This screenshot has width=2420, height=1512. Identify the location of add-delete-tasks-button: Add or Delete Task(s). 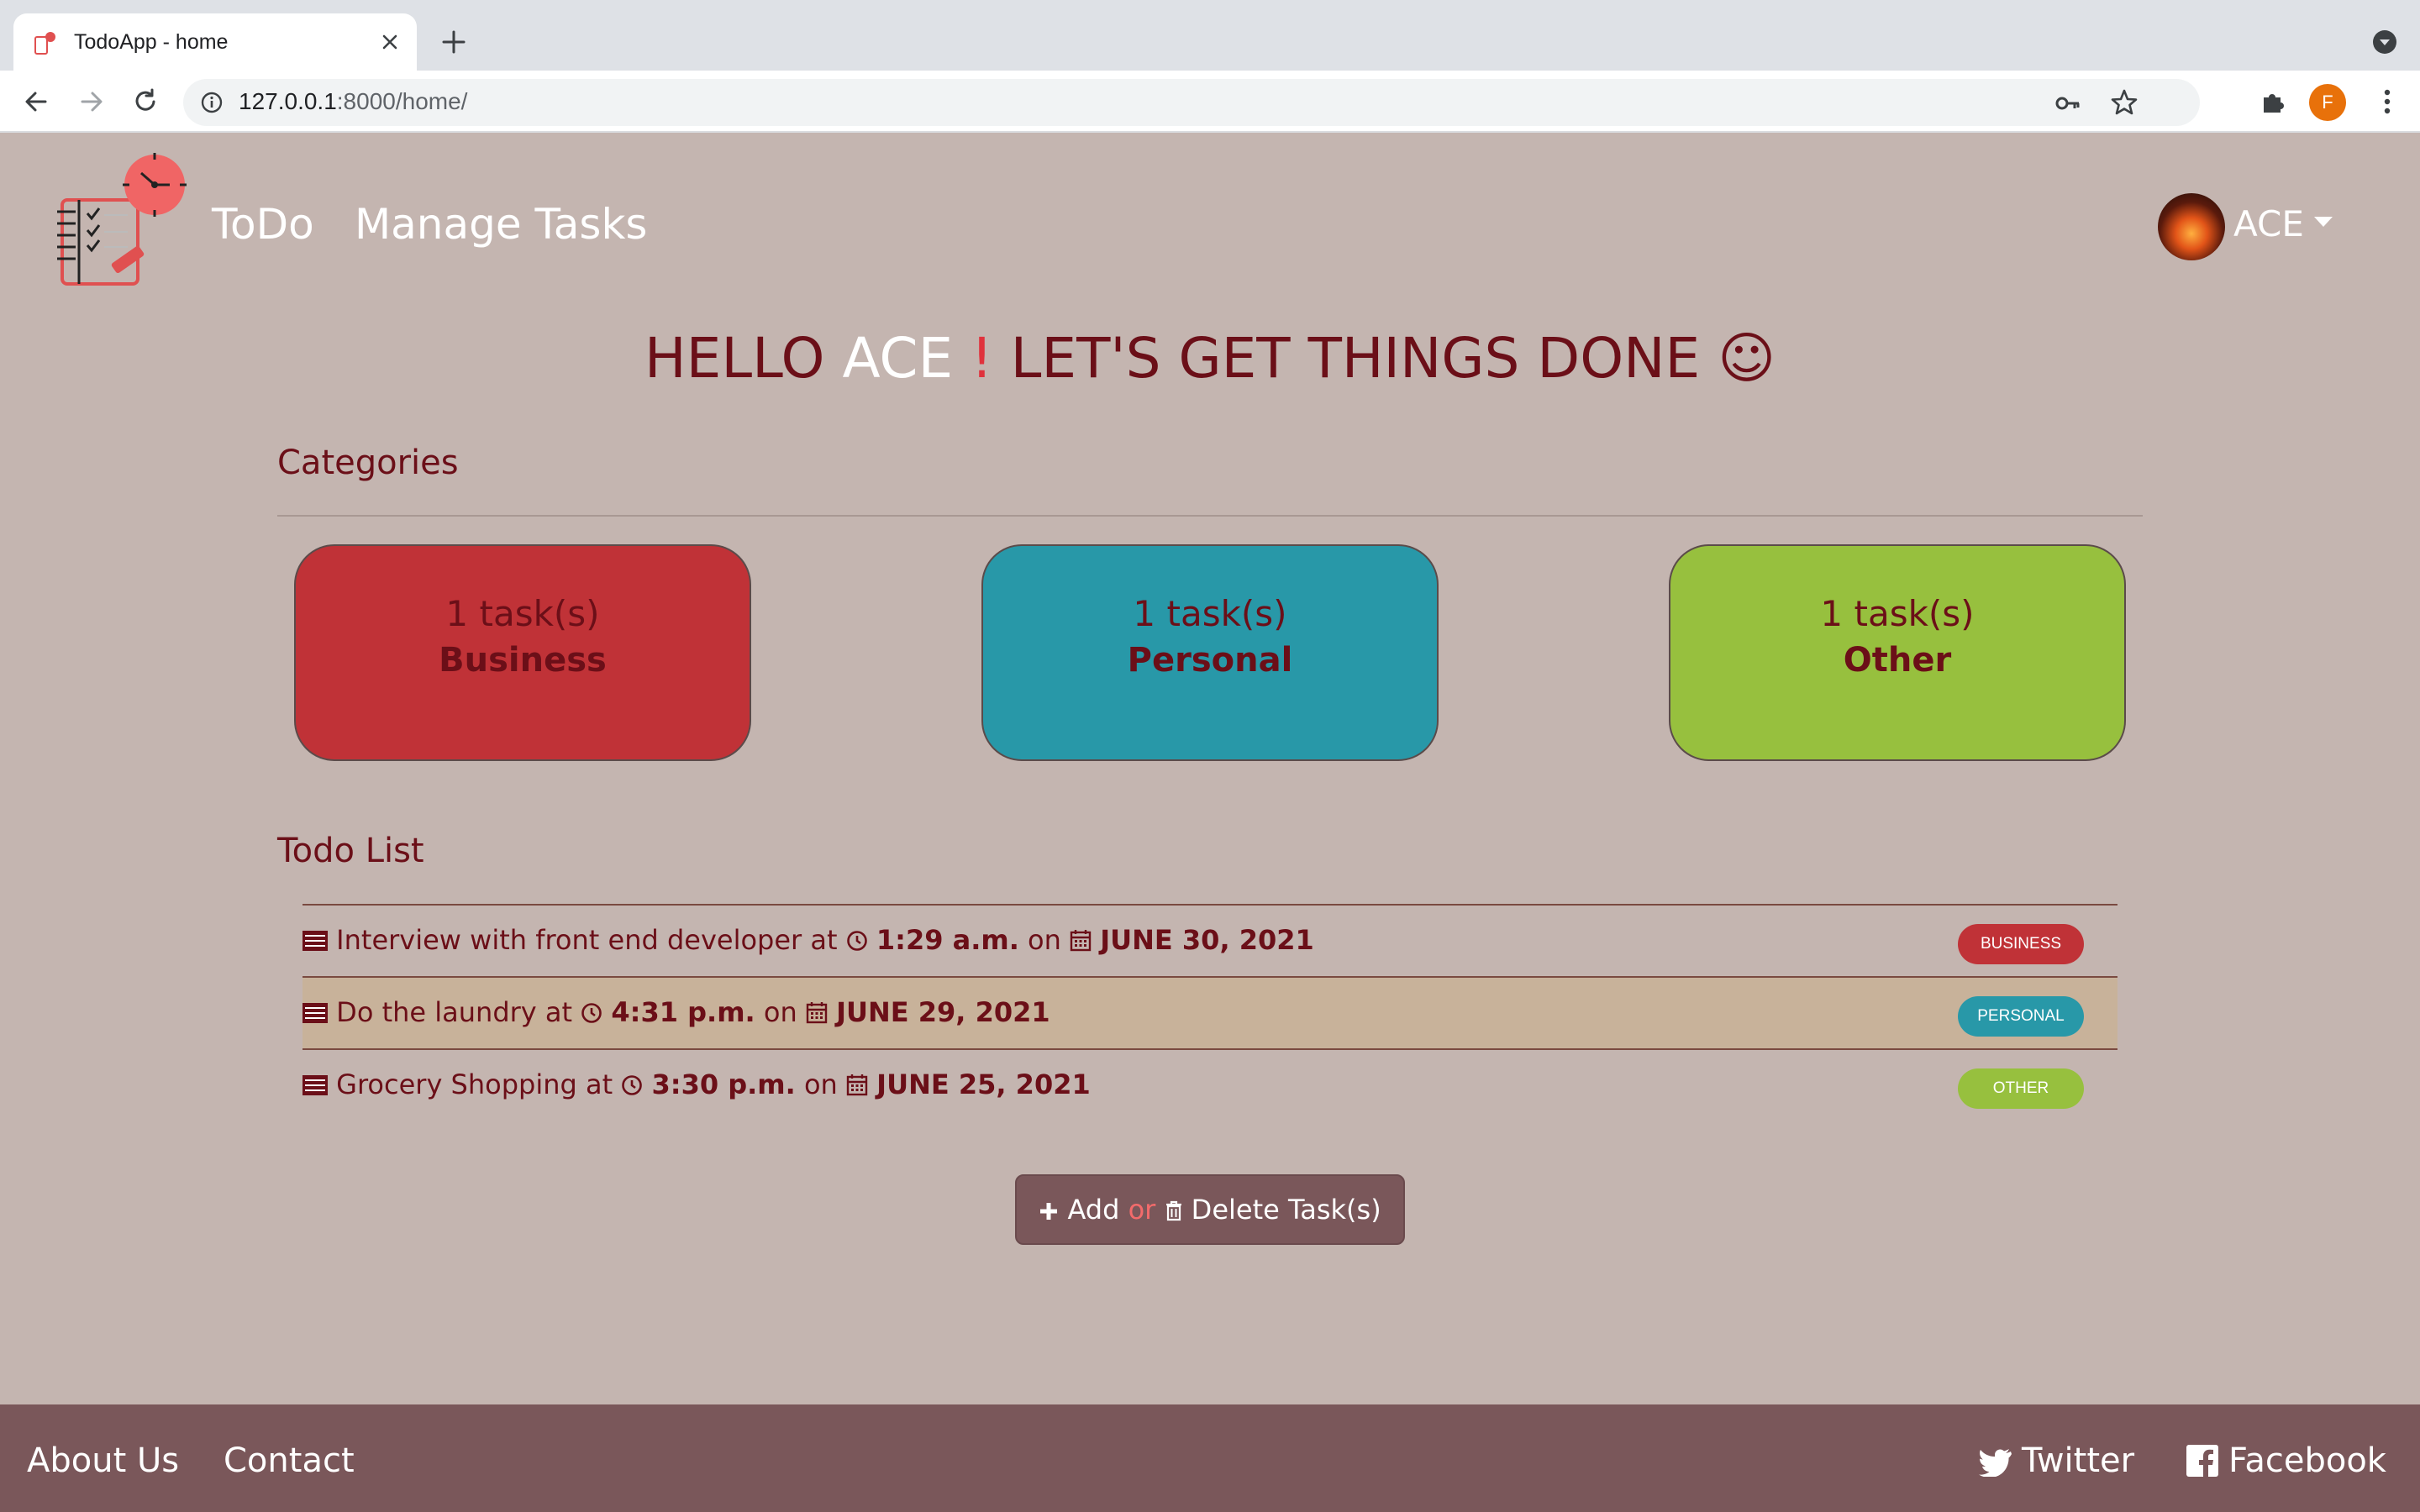
(1210, 1209).